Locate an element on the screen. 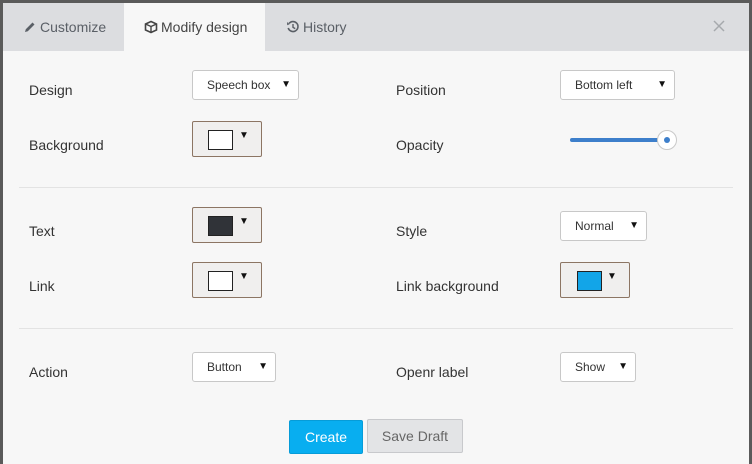  opacity-slider-track is located at coordinates (618, 140).